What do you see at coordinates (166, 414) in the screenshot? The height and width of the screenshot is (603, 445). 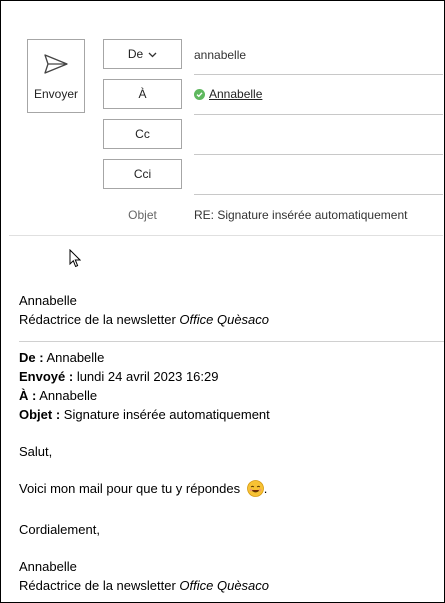 I see `quoted-subject-value: Signature insérée automatiquement` at bounding box center [166, 414].